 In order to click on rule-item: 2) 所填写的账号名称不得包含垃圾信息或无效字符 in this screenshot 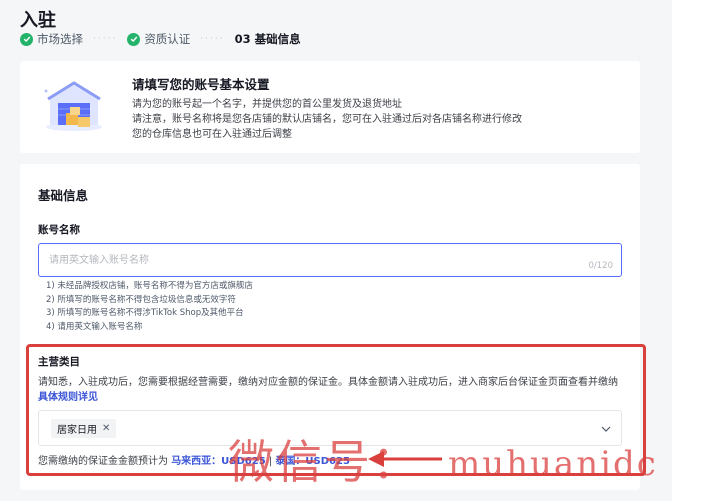, I will do `click(141, 299)`.